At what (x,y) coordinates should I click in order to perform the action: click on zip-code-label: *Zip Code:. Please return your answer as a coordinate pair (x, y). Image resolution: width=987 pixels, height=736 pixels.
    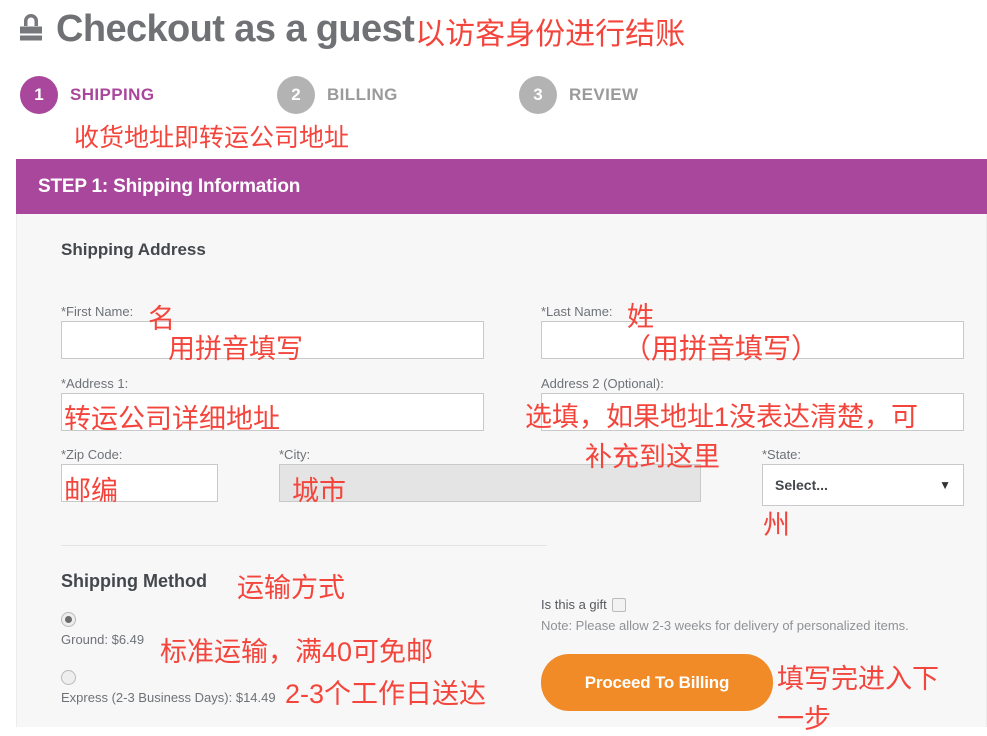
    Looking at the image, I should click on (92, 454).